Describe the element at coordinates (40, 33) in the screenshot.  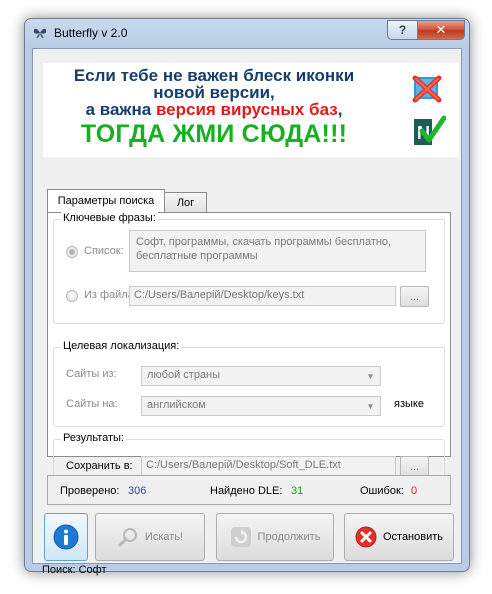
I see `butterfly-icon` at that location.